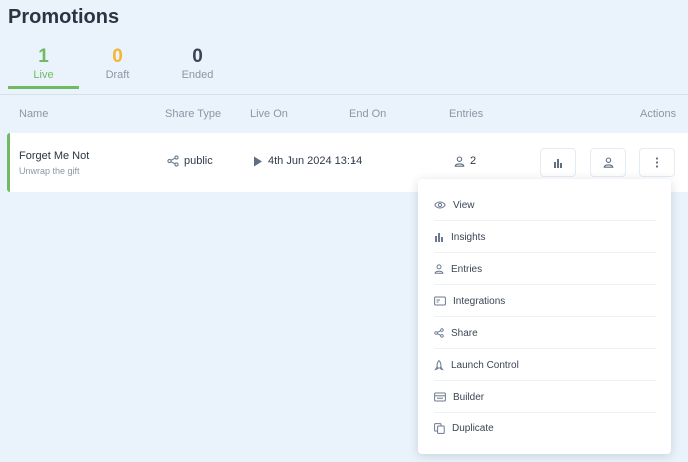 This screenshot has height=462, width=688. I want to click on share-type-value: public, so click(198, 161).